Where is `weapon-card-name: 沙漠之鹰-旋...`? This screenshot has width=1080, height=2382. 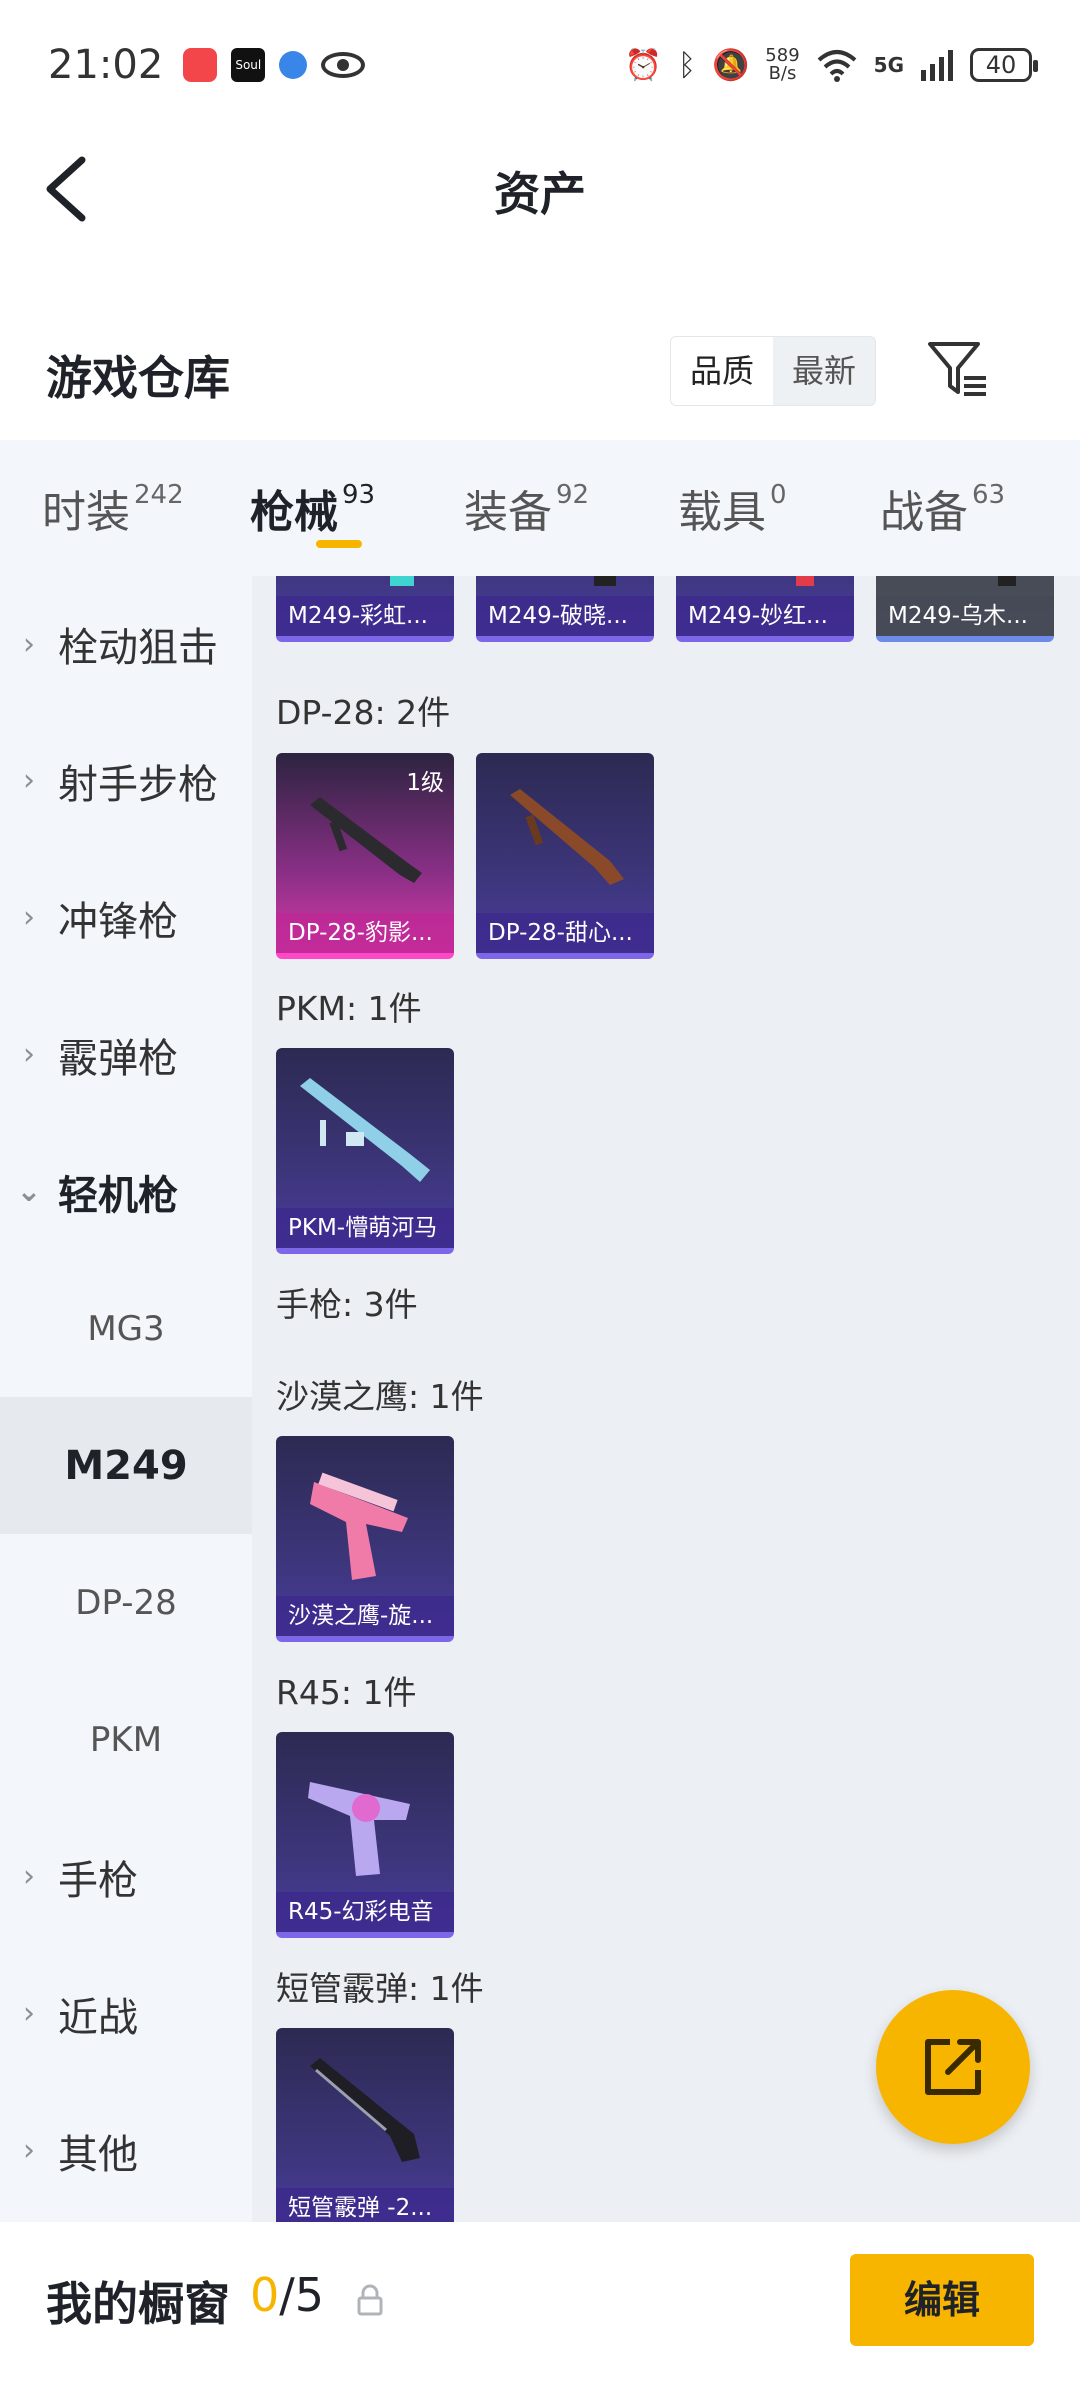 weapon-card-name: 沙漠之鹰-旋... is located at coordinates (365, 1616).